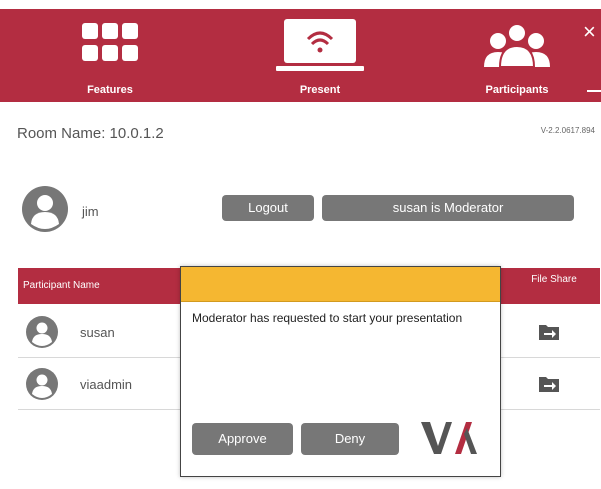 The image size is (601, 489). Describe the element at coordinates (449, 438) in the screenshot. I see `via-logo` at that location.